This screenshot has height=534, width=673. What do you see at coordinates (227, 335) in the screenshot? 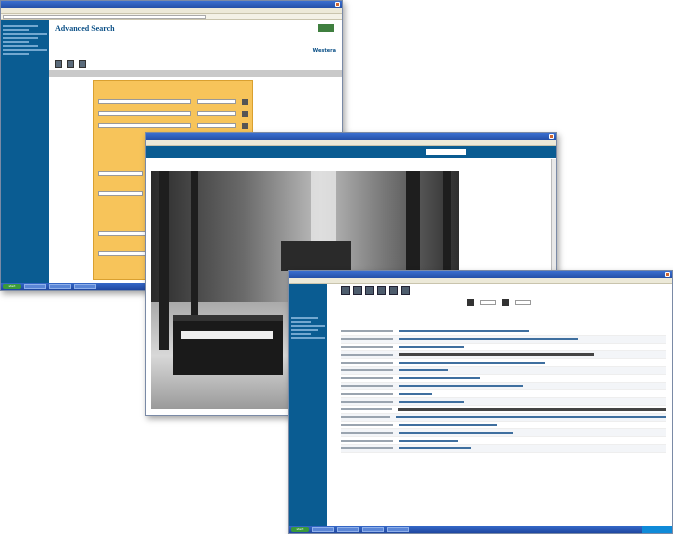
I see `photo-piano-keys` at bounding box center [227, 335].